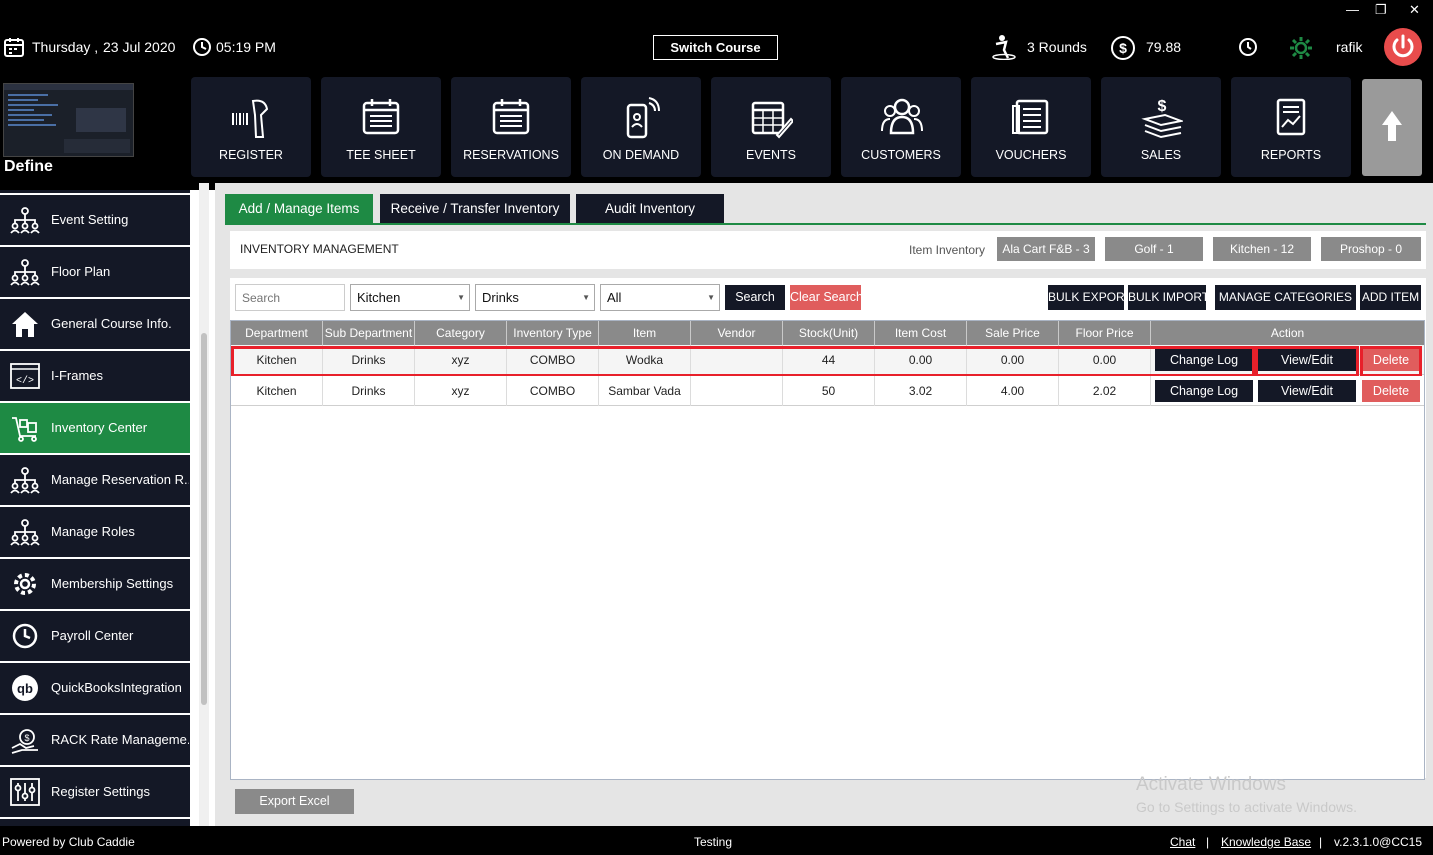 The height and width of the screenshot is (855, 1433). What do you see at coordinates (1013, 333) in the screenshot?
I see `column-header: Sale Price` at bounding box center [1013, 333].